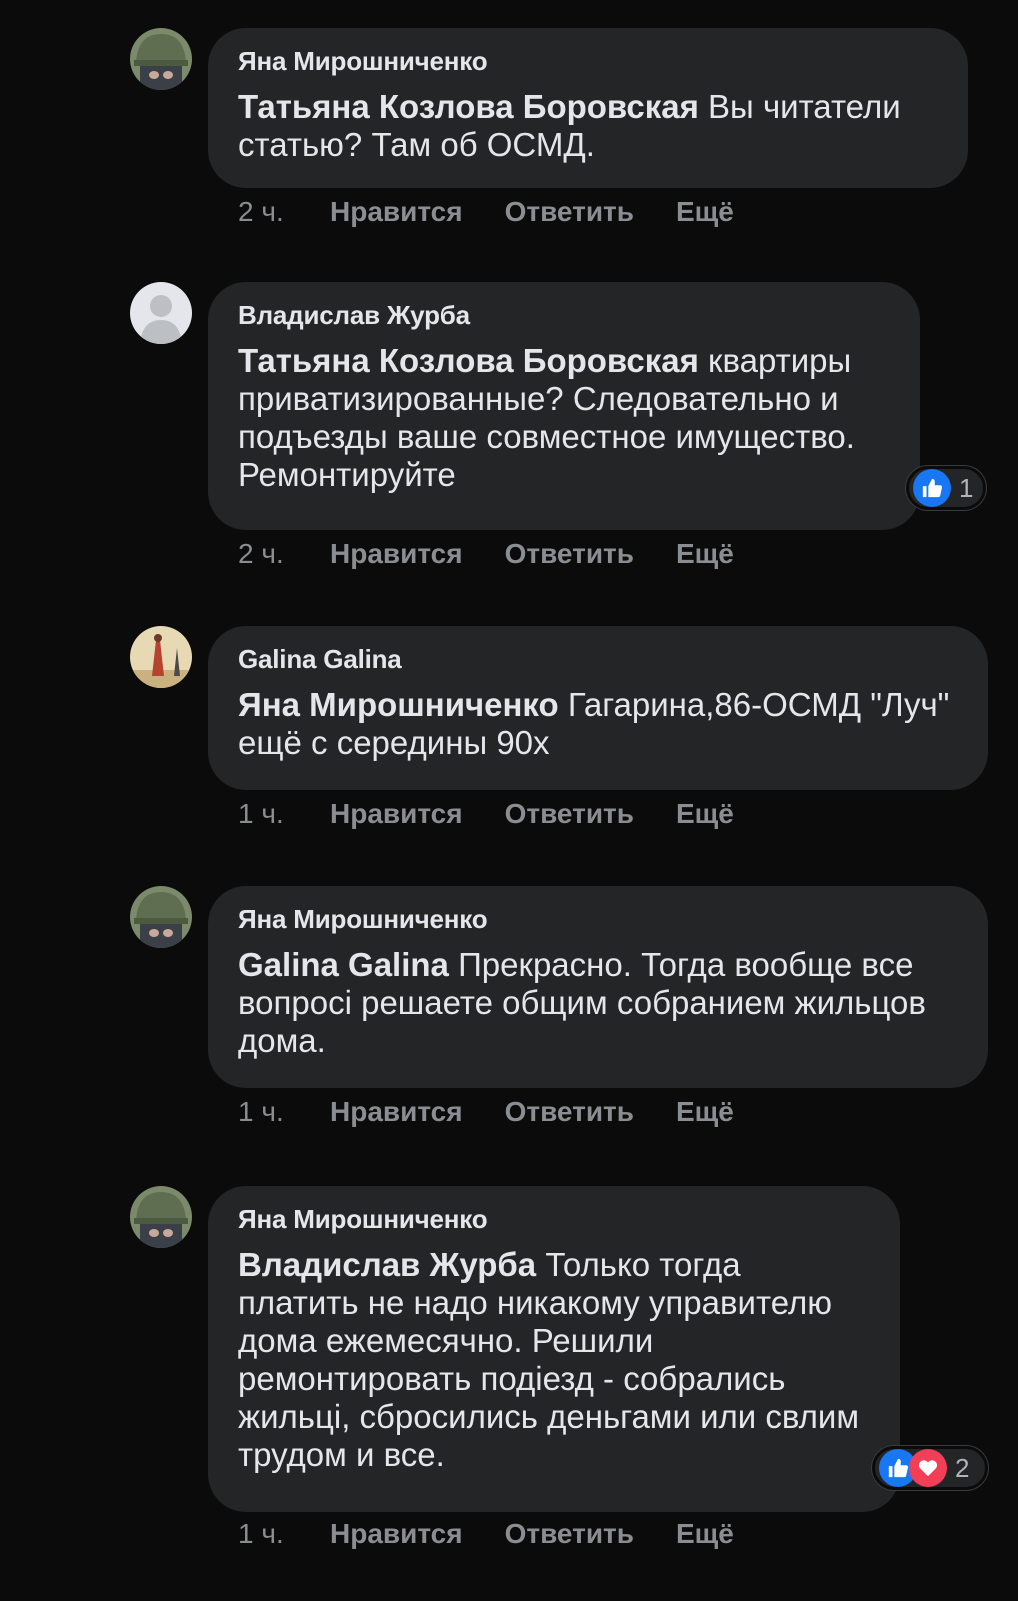  Describe the element at coordinates (564, 315) in the screenshot. I see `comment-author: Владислав Журба` at that location.